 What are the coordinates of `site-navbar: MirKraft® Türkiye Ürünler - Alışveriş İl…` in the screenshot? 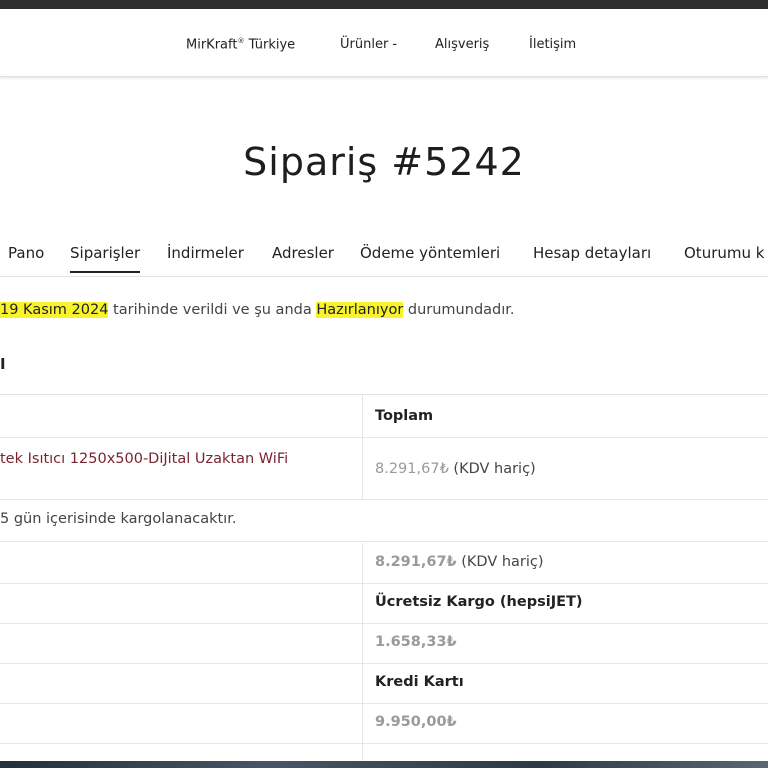 It's located at (384, 43).